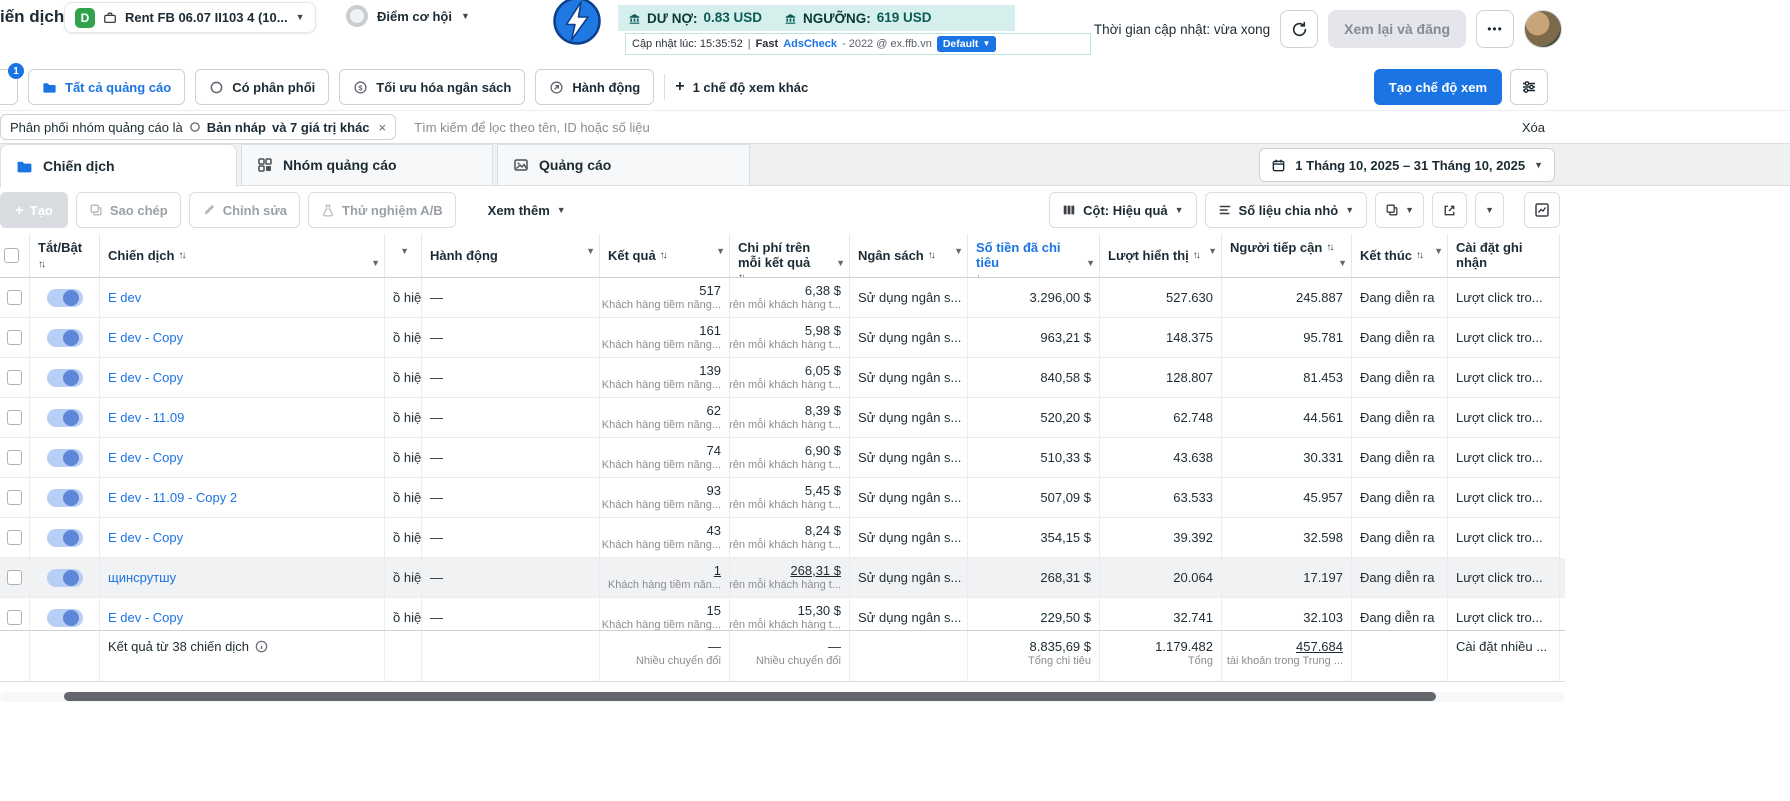  Describe the element at coordinates (118, 165) in the screenshot. I see `tab-campaigns: Chiến dịch` at that location.